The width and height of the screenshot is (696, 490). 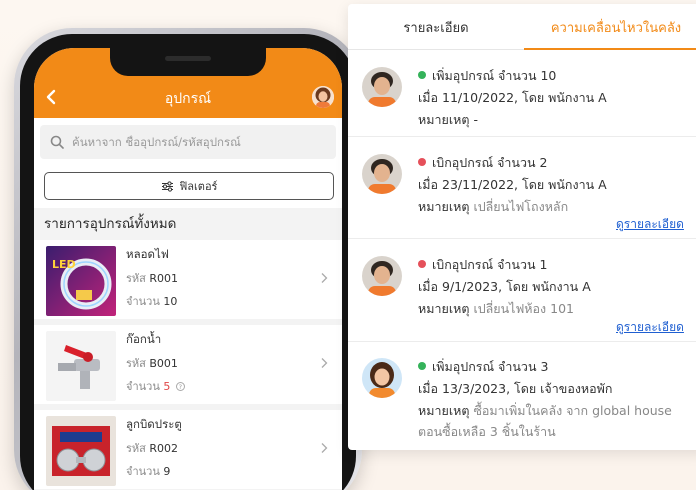 I want to click on sliders-icon, so click(x=167, y=186).